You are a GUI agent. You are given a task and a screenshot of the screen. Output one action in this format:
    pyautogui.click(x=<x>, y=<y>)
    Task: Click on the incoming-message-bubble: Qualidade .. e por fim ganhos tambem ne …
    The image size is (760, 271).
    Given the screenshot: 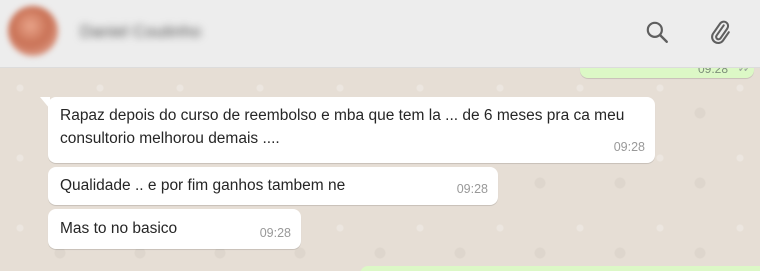 What is the action you would take?
    pyautogui.click(x=273, y=186)
    